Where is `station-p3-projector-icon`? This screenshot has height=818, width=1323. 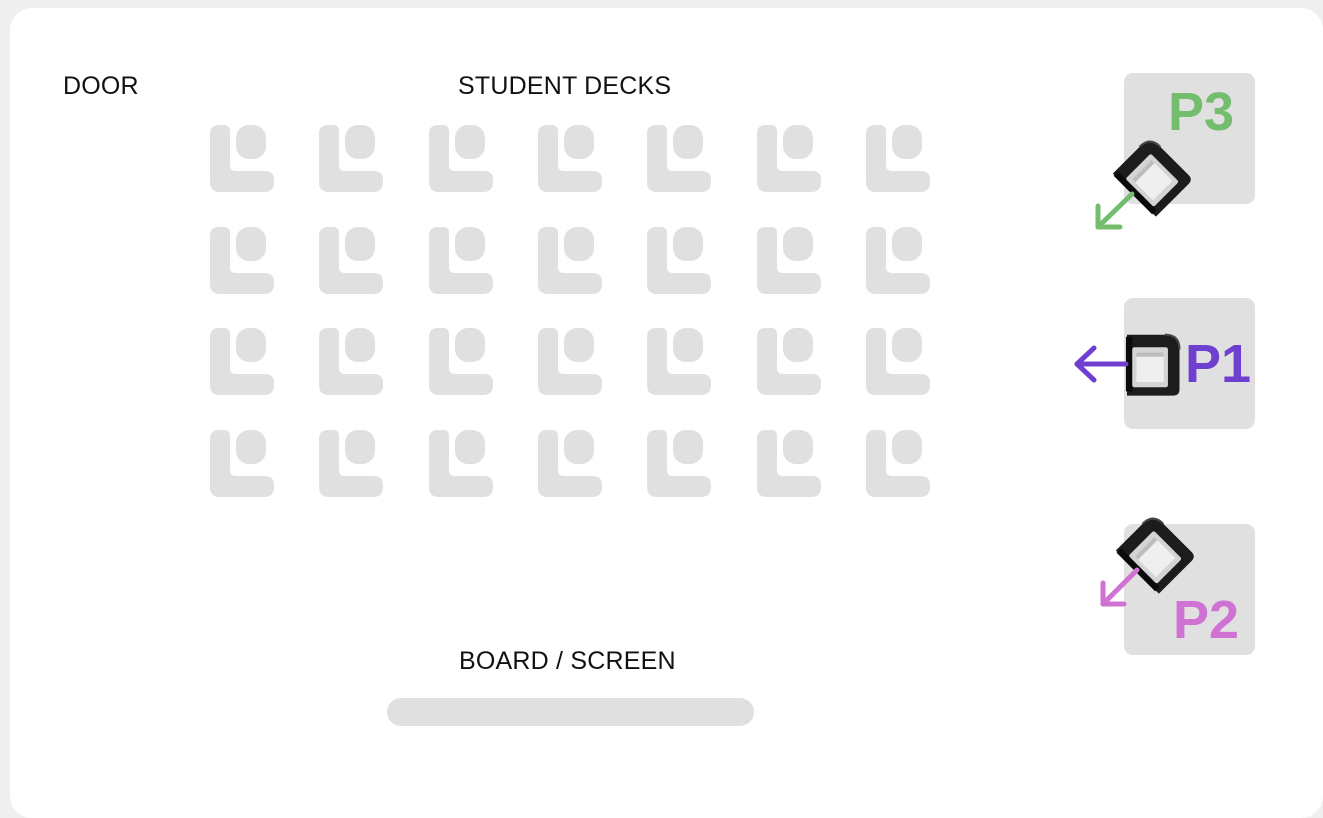
station-p3-projector-icon is located at coordinates (1153, 177).